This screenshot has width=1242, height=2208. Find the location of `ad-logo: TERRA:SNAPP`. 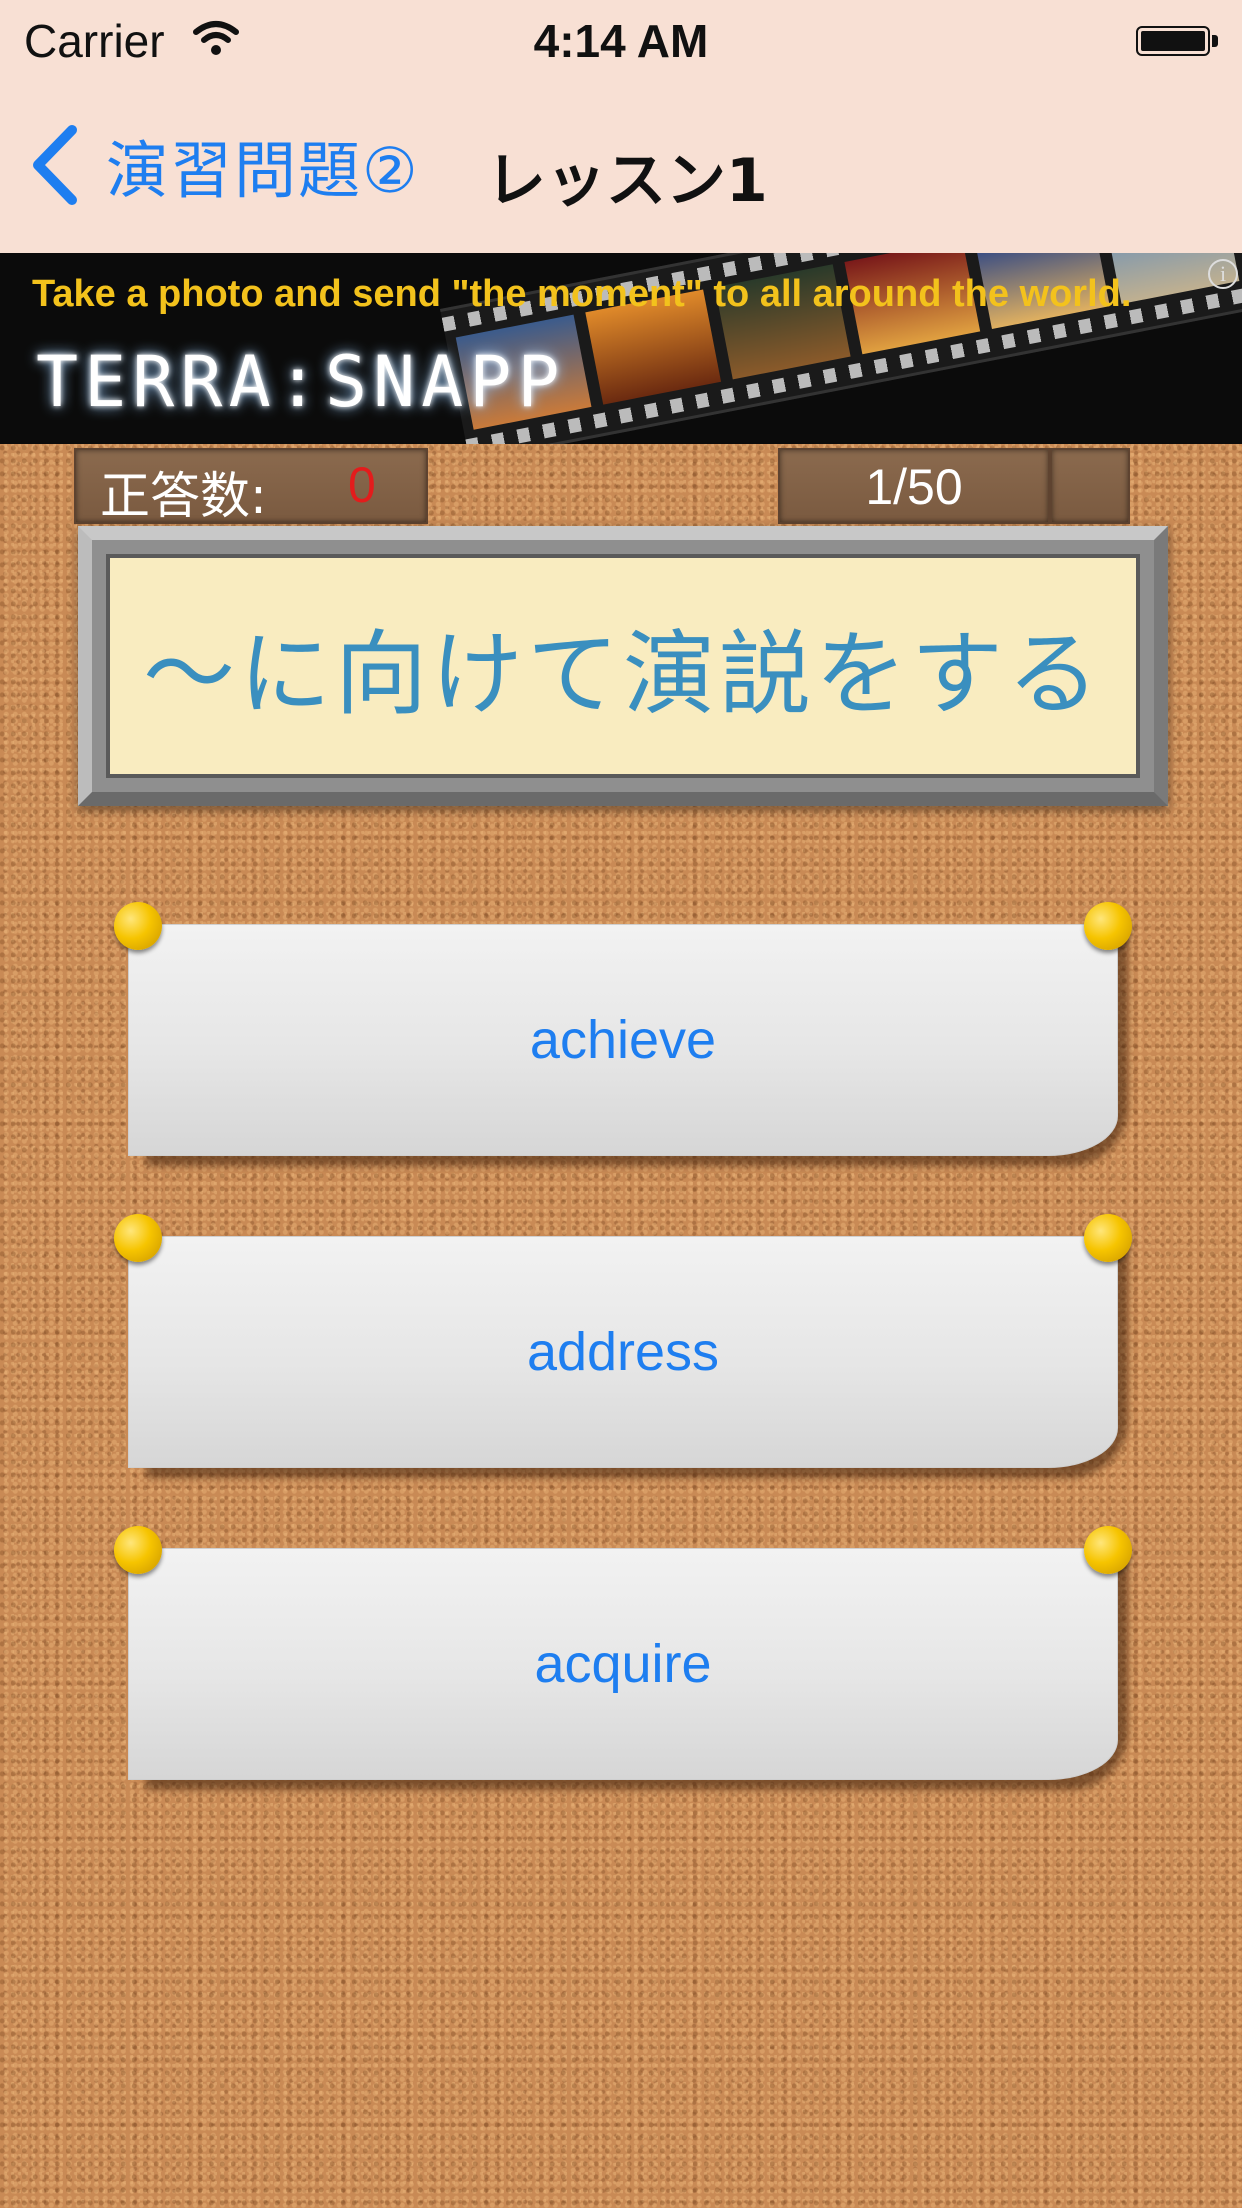

ad-logo: TERRA:SNAPP is located at coordinates (301, 382).